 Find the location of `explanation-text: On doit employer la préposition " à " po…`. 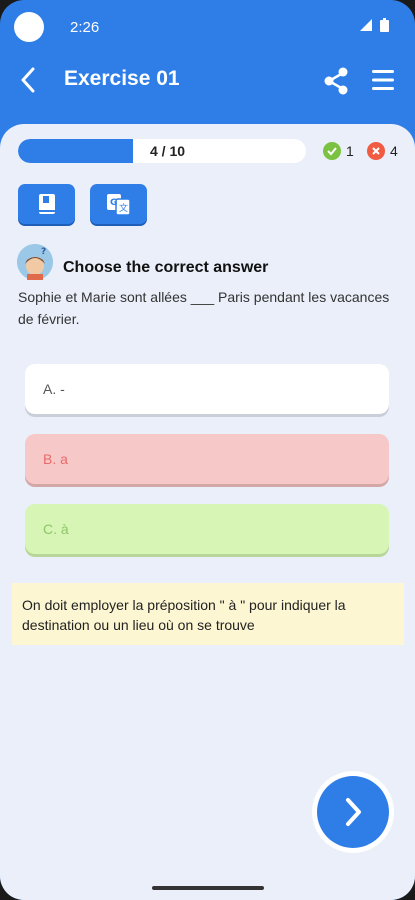

explanation-text: On doit employer la préposition " à " po… is located at coordinates (184, 615).